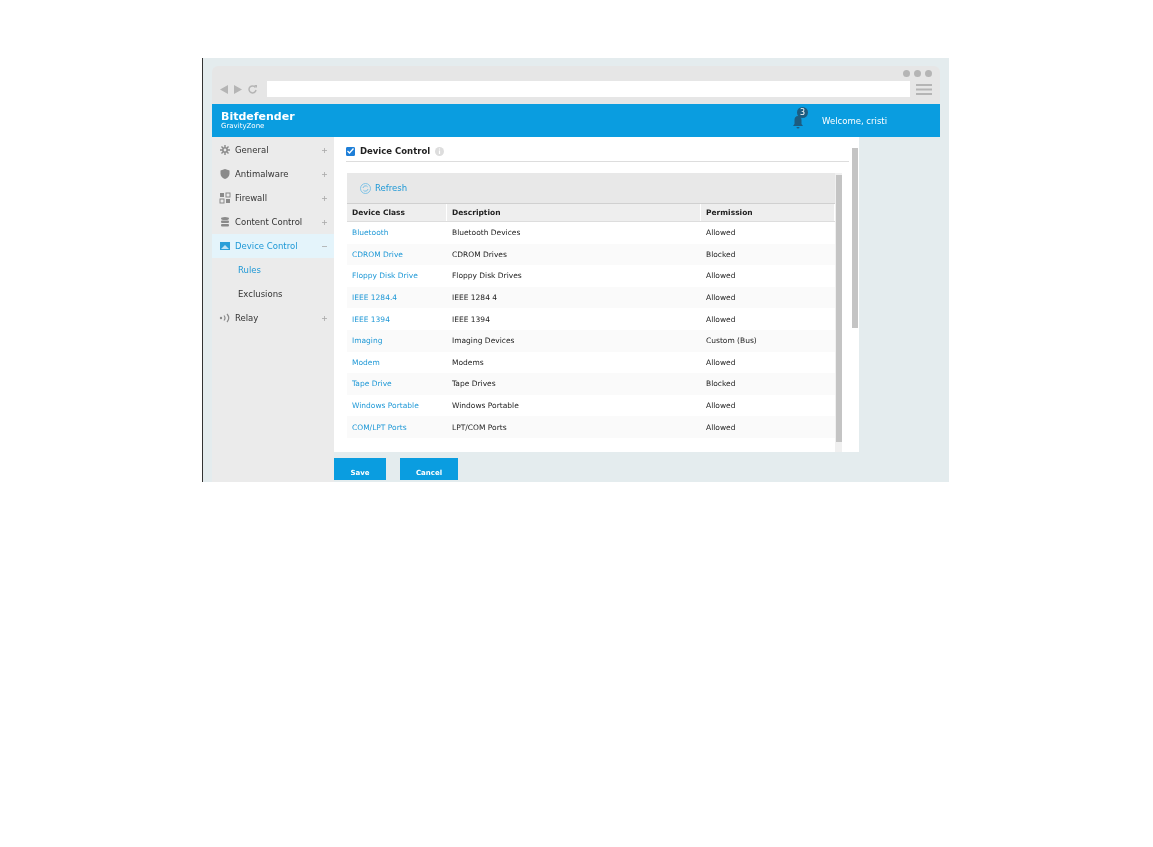 The width and height of the screenshot is (1153, 847). Describe the element at coordinates (273, 198) in the screenshot. I see `sidebar-item: Firewall` at that location.